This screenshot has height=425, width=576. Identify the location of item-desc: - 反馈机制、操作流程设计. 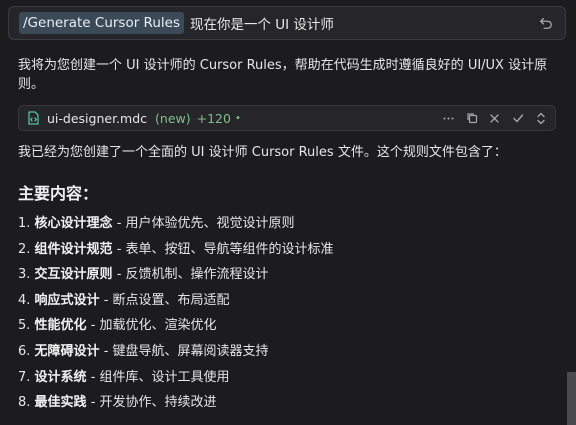
(190, 275).